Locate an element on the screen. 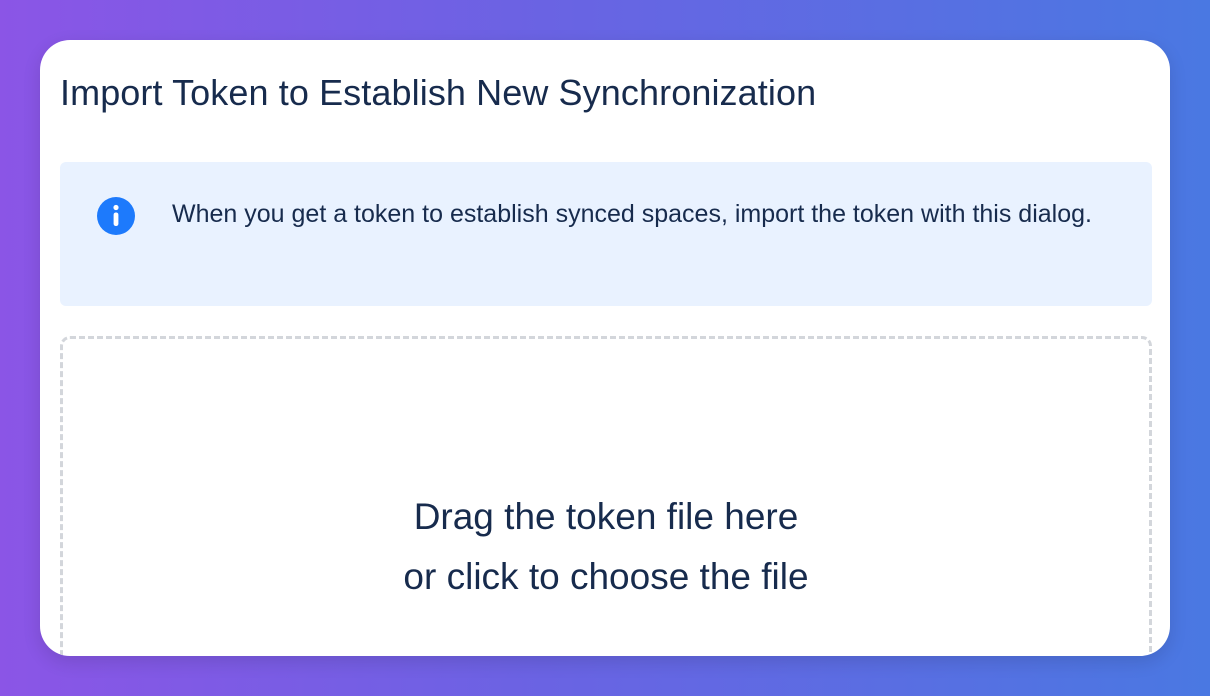 The width and height of the screenshot is (1210, 696). dropzone-drag-text: Drag the token file here is located at coordinates (606, 516).